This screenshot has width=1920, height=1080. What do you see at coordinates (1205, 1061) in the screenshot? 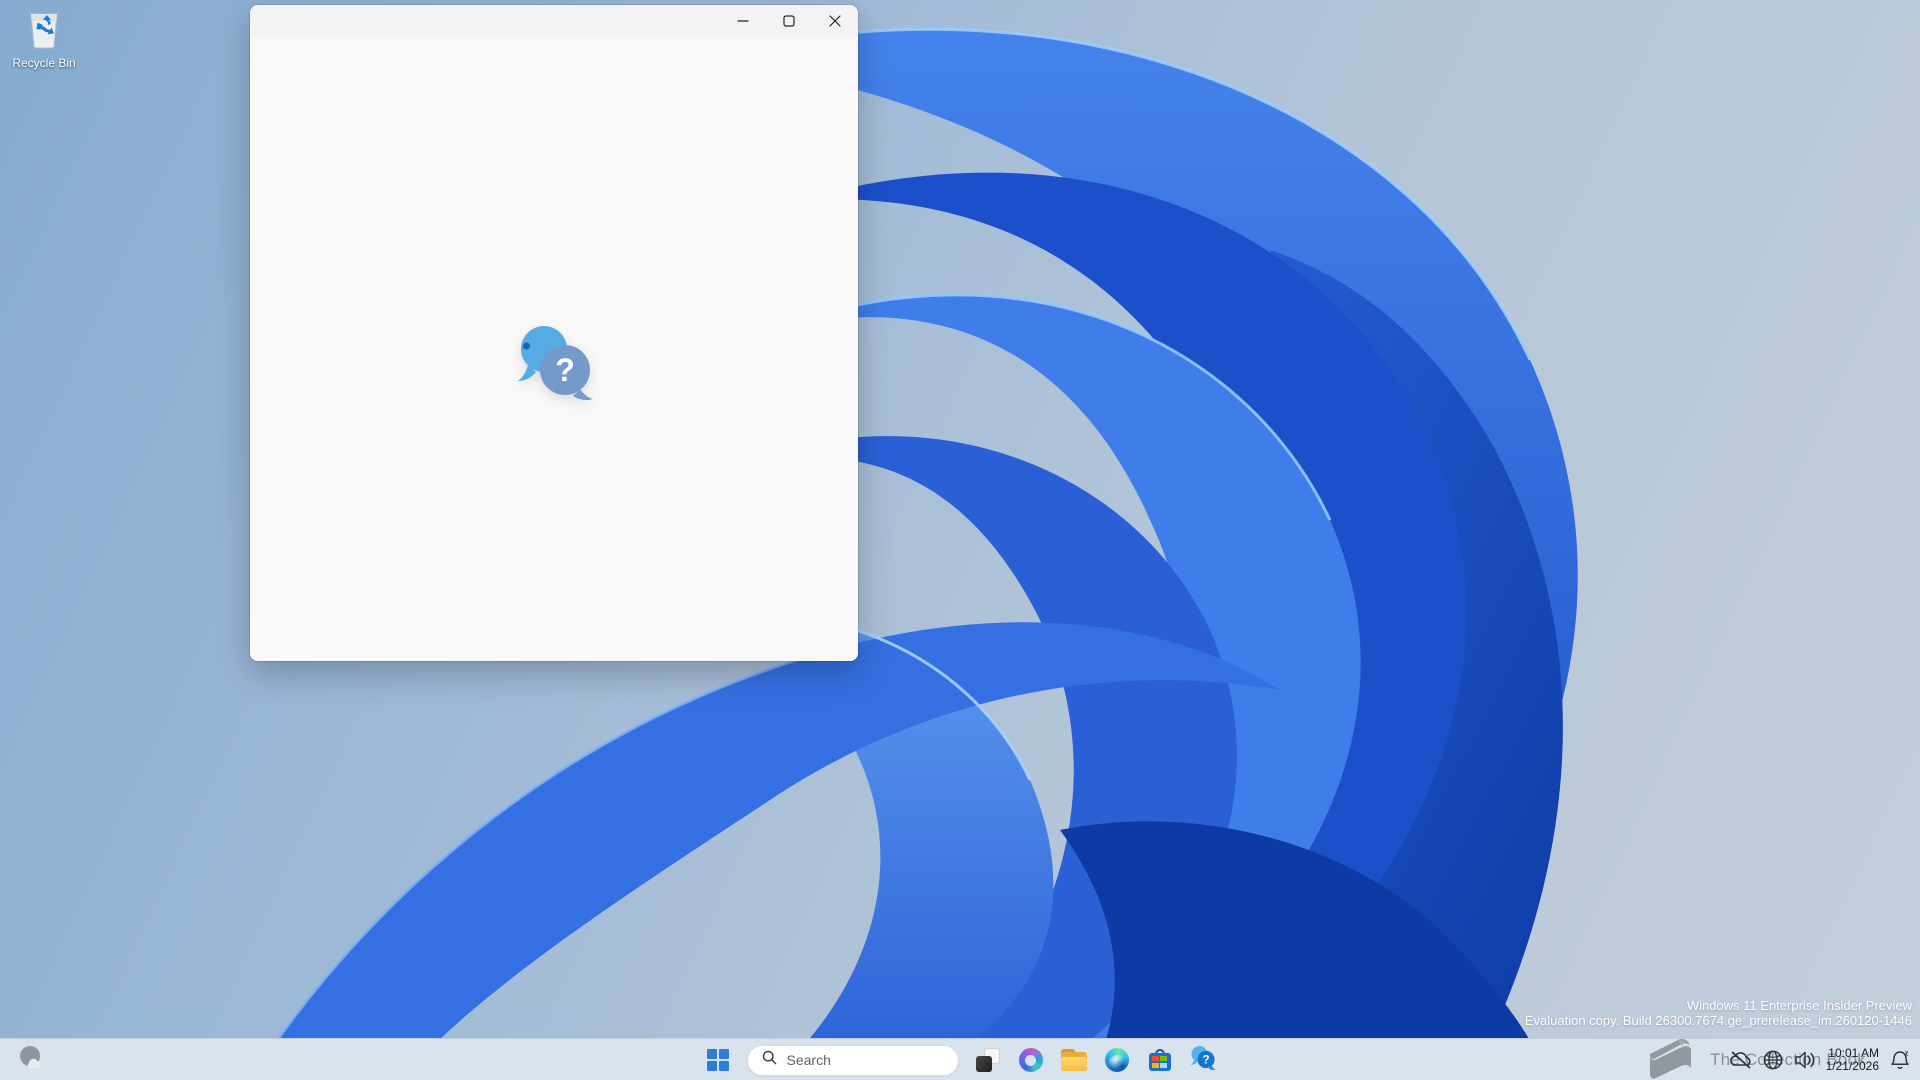
I see `get-help-badge-glyph: ?` at bounding box center [1205, 1061].